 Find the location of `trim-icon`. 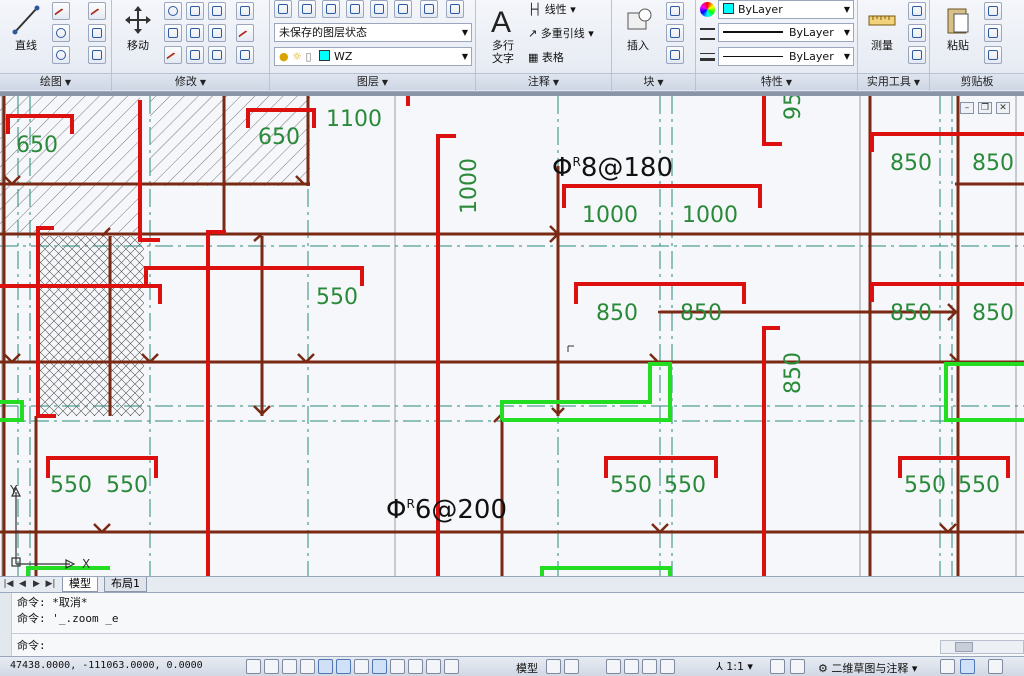

trim-icon is located at coordinates (195, 11).